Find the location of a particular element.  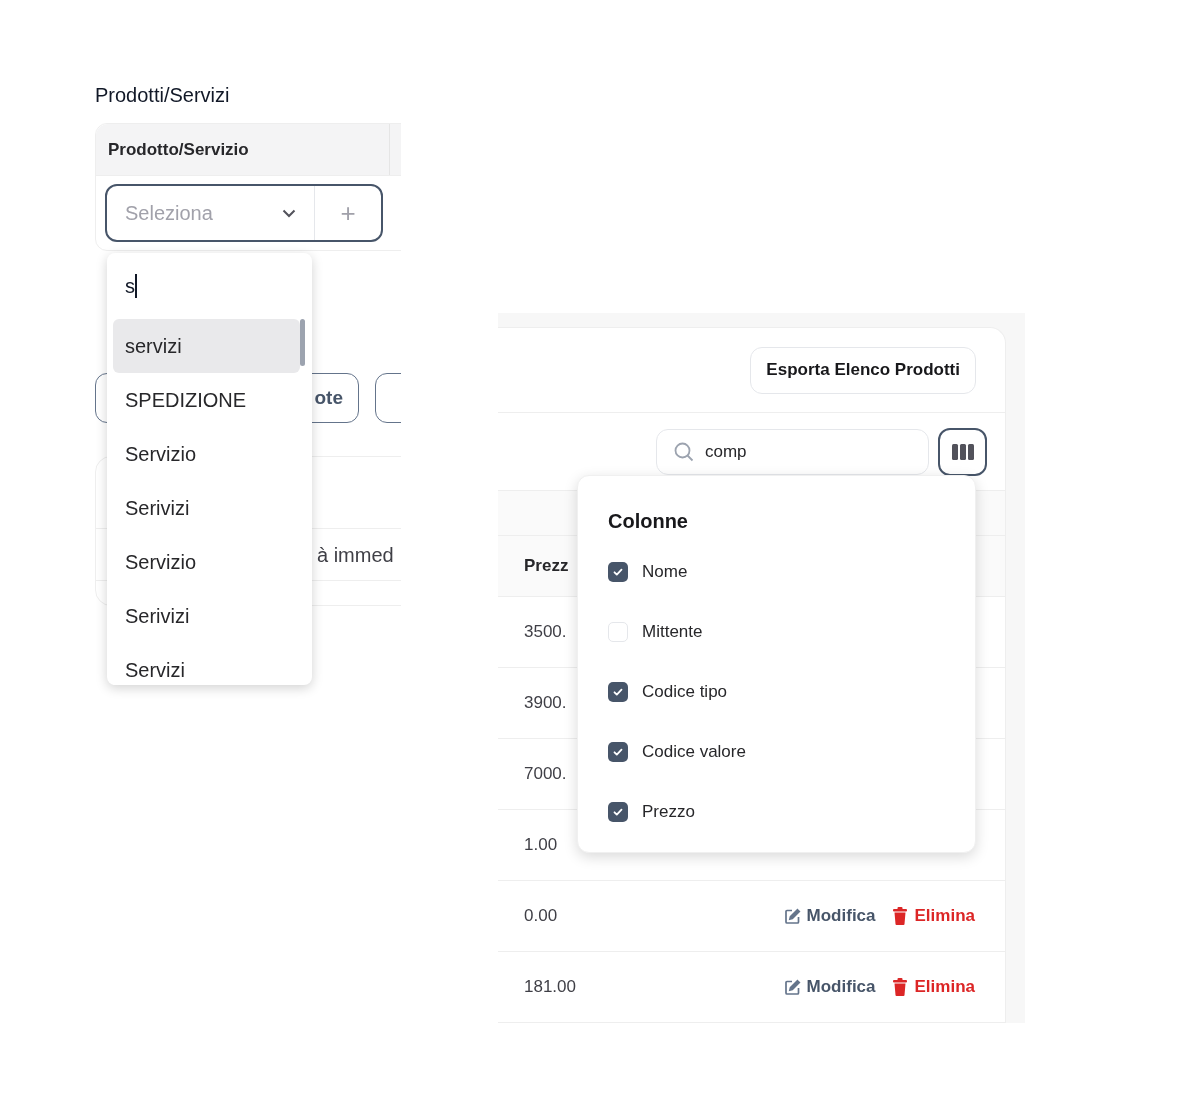

section-title: Prodotti/Servizi is located at coordinates (163, 95).